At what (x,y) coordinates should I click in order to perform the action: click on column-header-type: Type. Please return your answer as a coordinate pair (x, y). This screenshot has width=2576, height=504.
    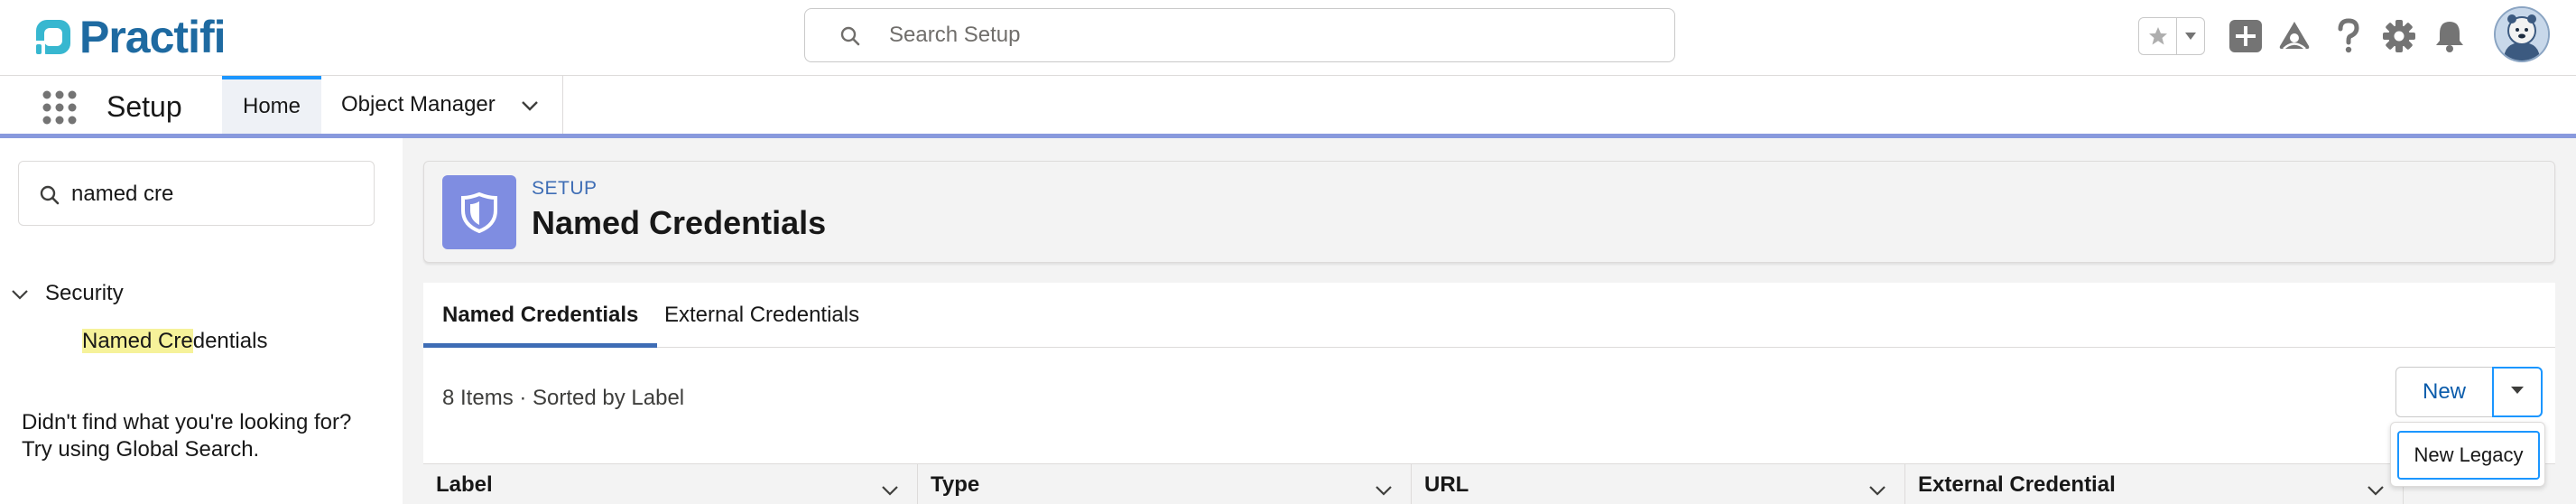
    Looking at the image, I should click on (1165, 484).